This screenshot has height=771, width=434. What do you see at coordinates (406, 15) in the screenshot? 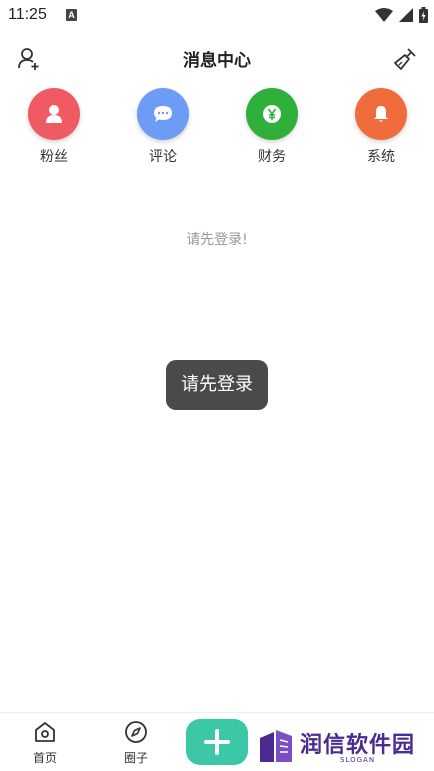
I see `signal-icon` at bounding box center [406, 15].